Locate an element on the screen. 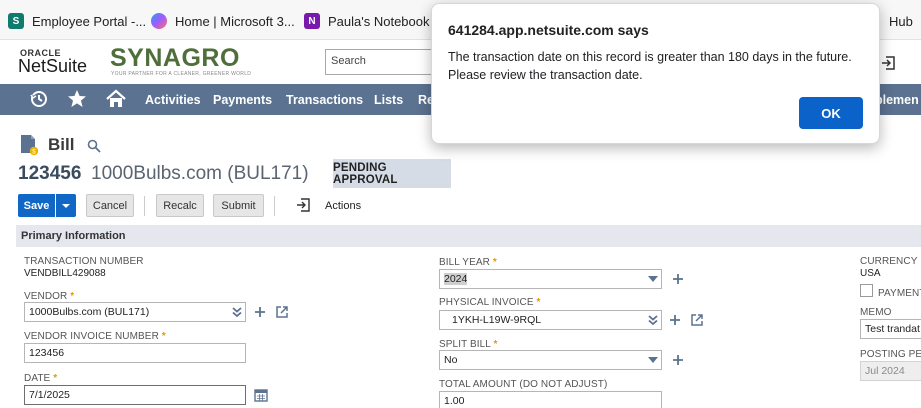 The image size is (921, 408). vendor-select: 1000Bulbs.com (BUL171) is located at coordinates (135, 312).